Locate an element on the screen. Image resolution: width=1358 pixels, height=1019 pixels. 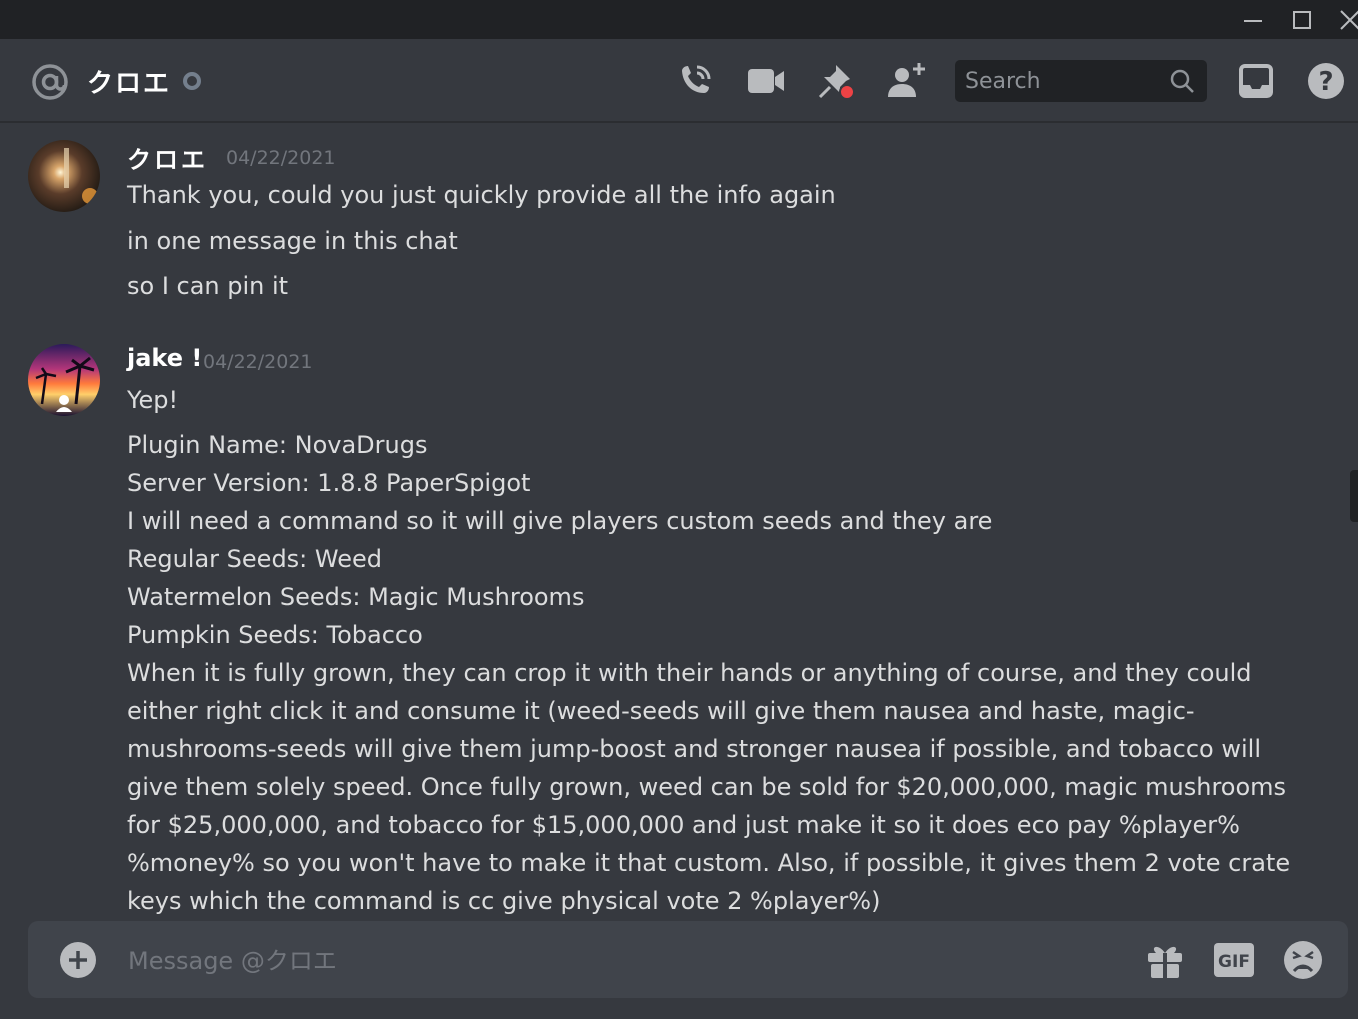
video-call-icon is located at coordinates (766, 81).